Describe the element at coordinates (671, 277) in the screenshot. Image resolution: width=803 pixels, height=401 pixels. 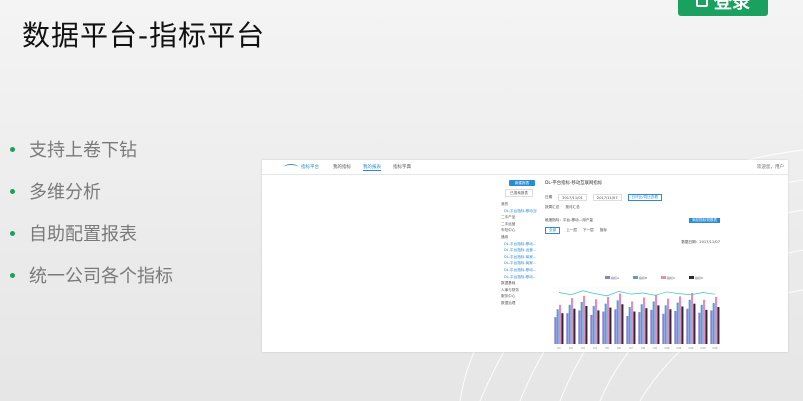
I see `legend-label: 指标C` at that location.